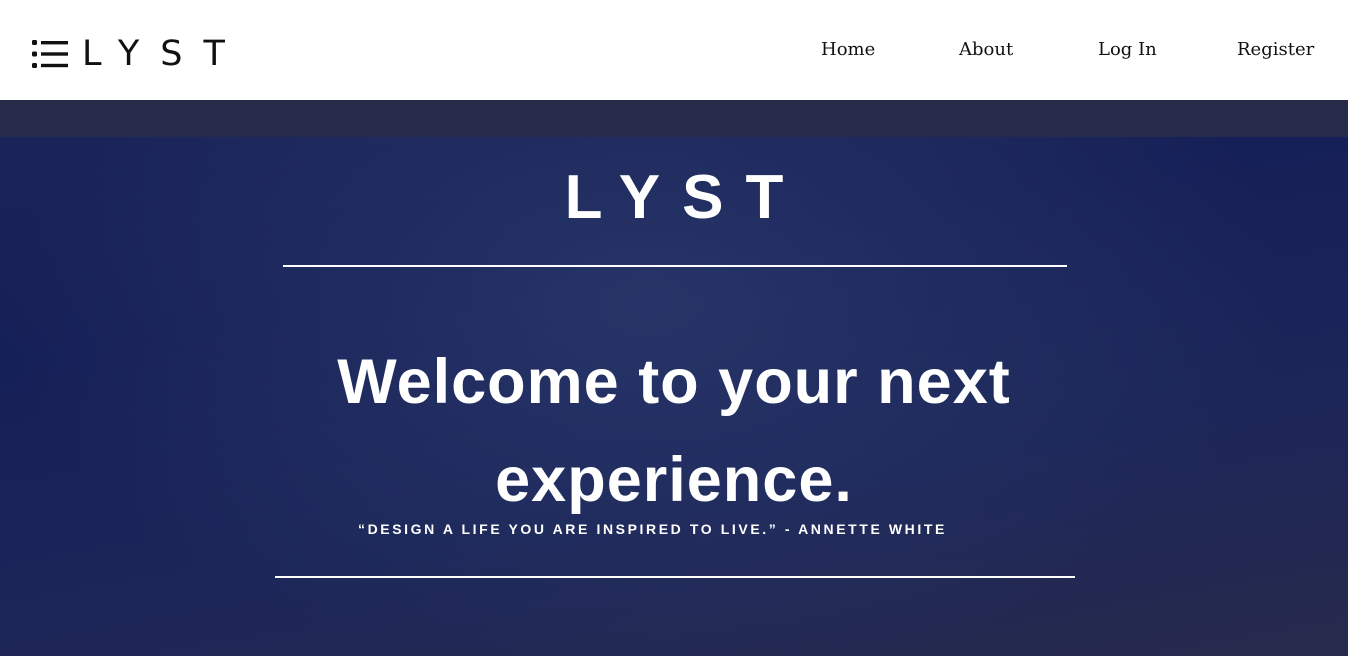 The width and height of the screenshot is (1348, 656). I want to click on hero-divider-top, so click(675, 266).